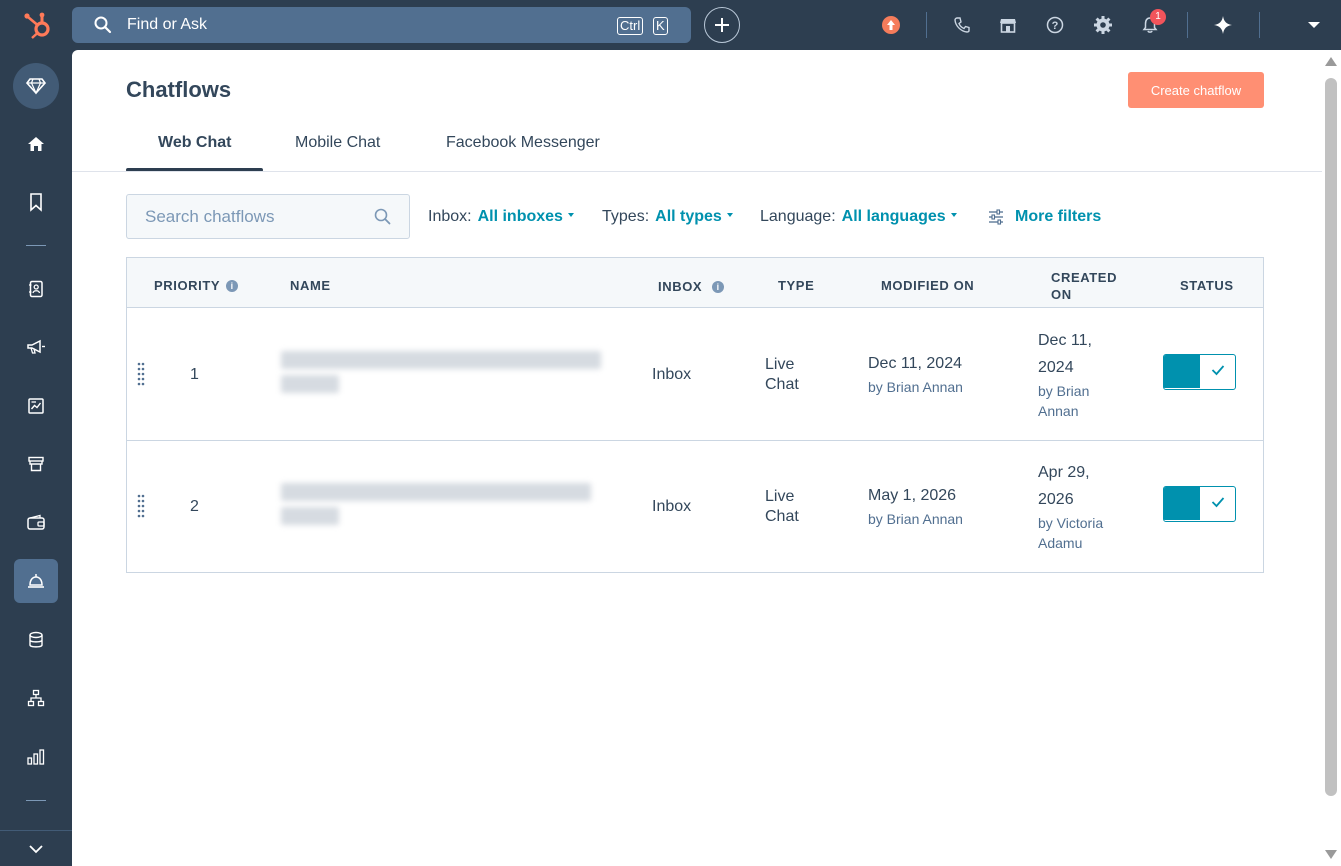  I want to click on help-icon: ?, so click(1055, 25).